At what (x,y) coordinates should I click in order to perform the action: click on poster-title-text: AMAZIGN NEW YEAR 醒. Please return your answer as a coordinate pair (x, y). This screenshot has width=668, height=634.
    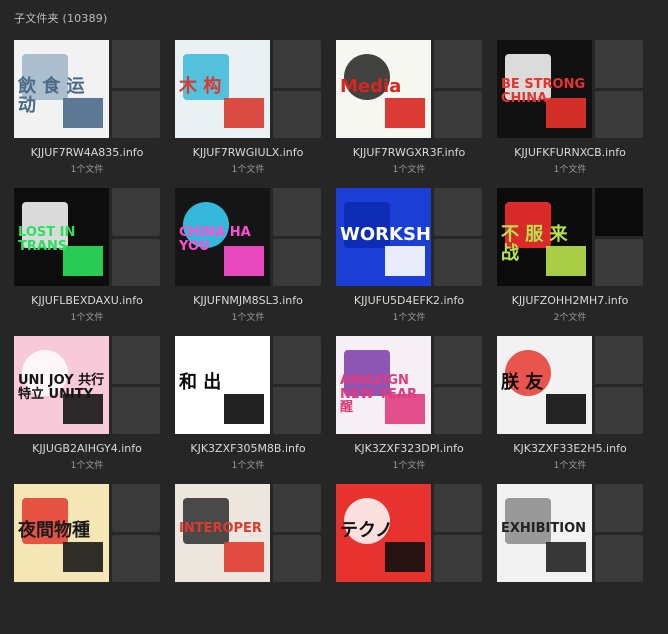
    Looking at the image, I should click on (378, 394).